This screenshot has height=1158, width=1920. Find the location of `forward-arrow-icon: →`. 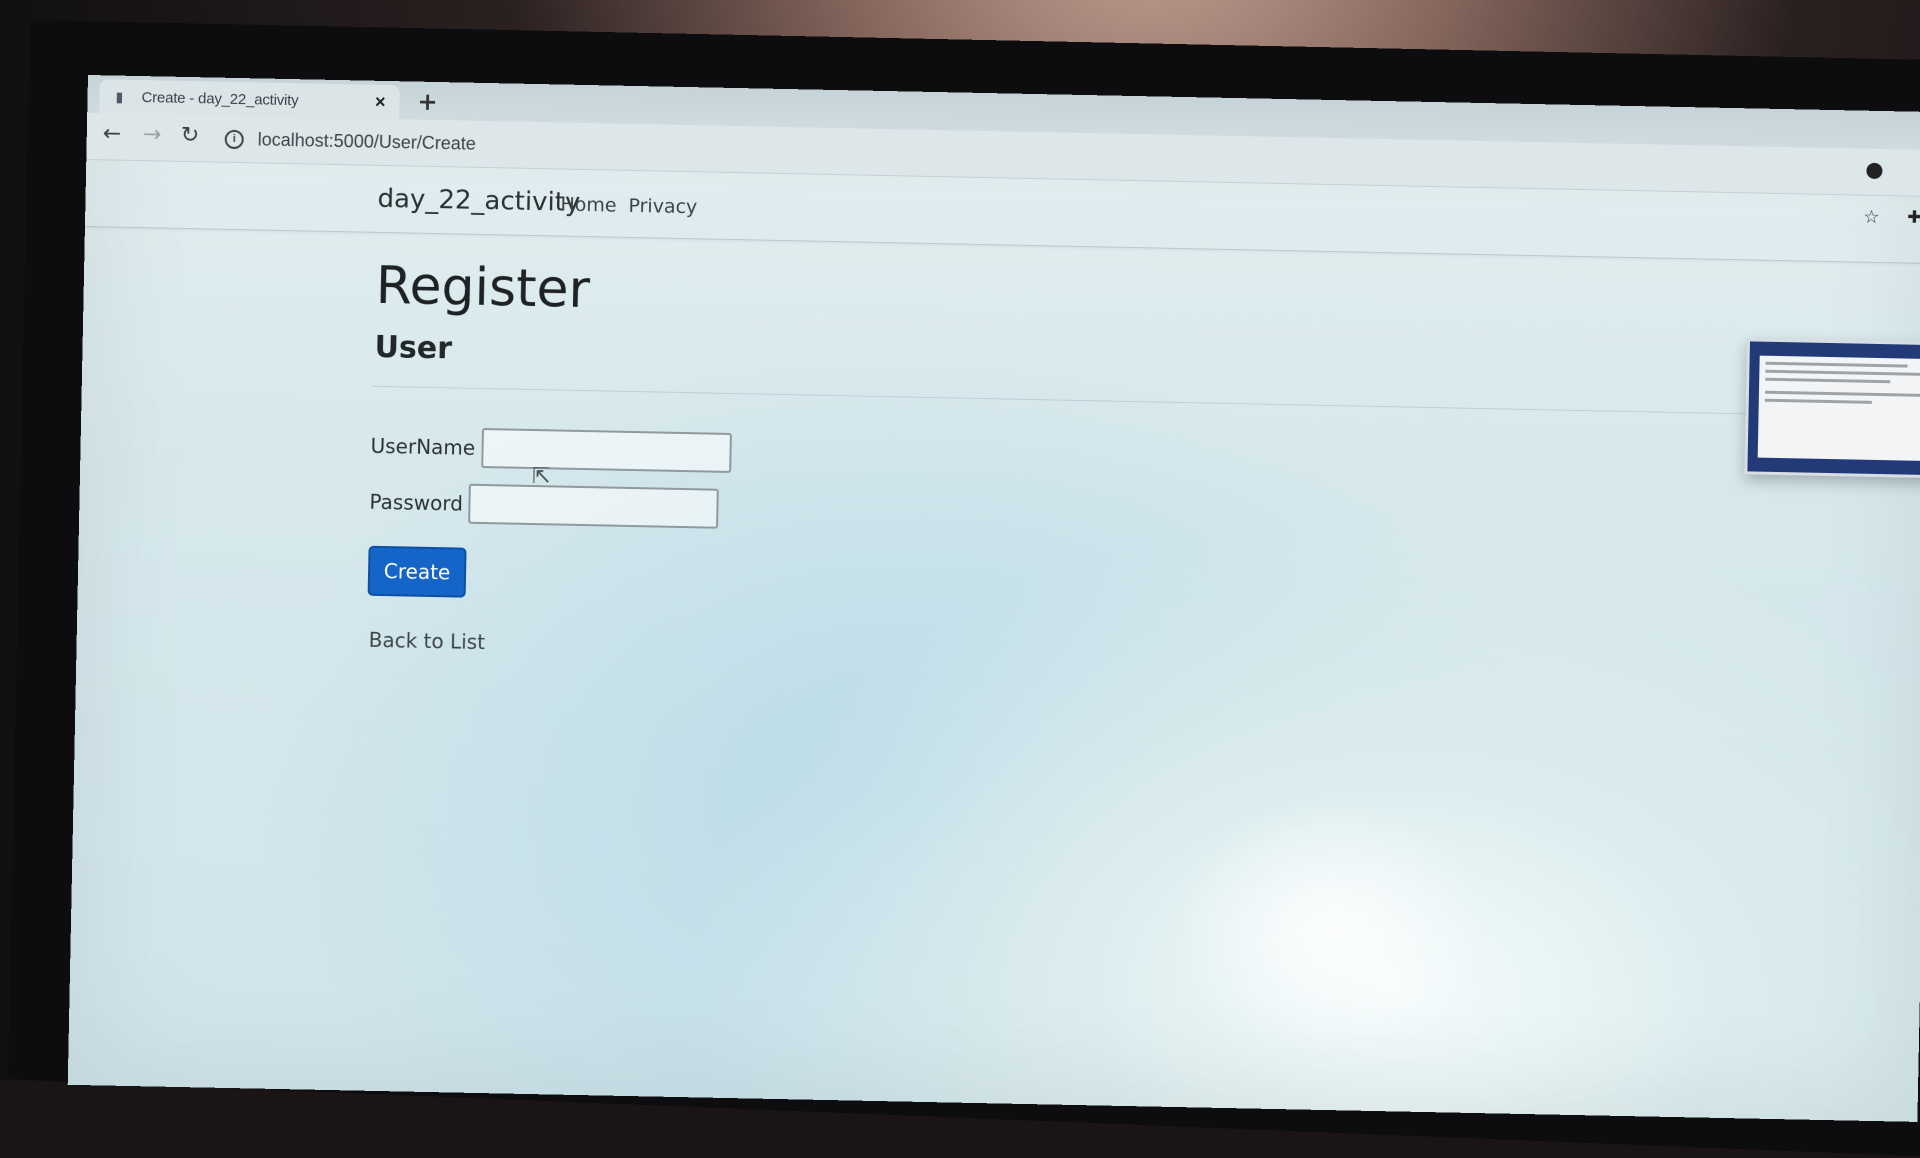

forward-arrow-icon: → is located at coordinates (152, 134).